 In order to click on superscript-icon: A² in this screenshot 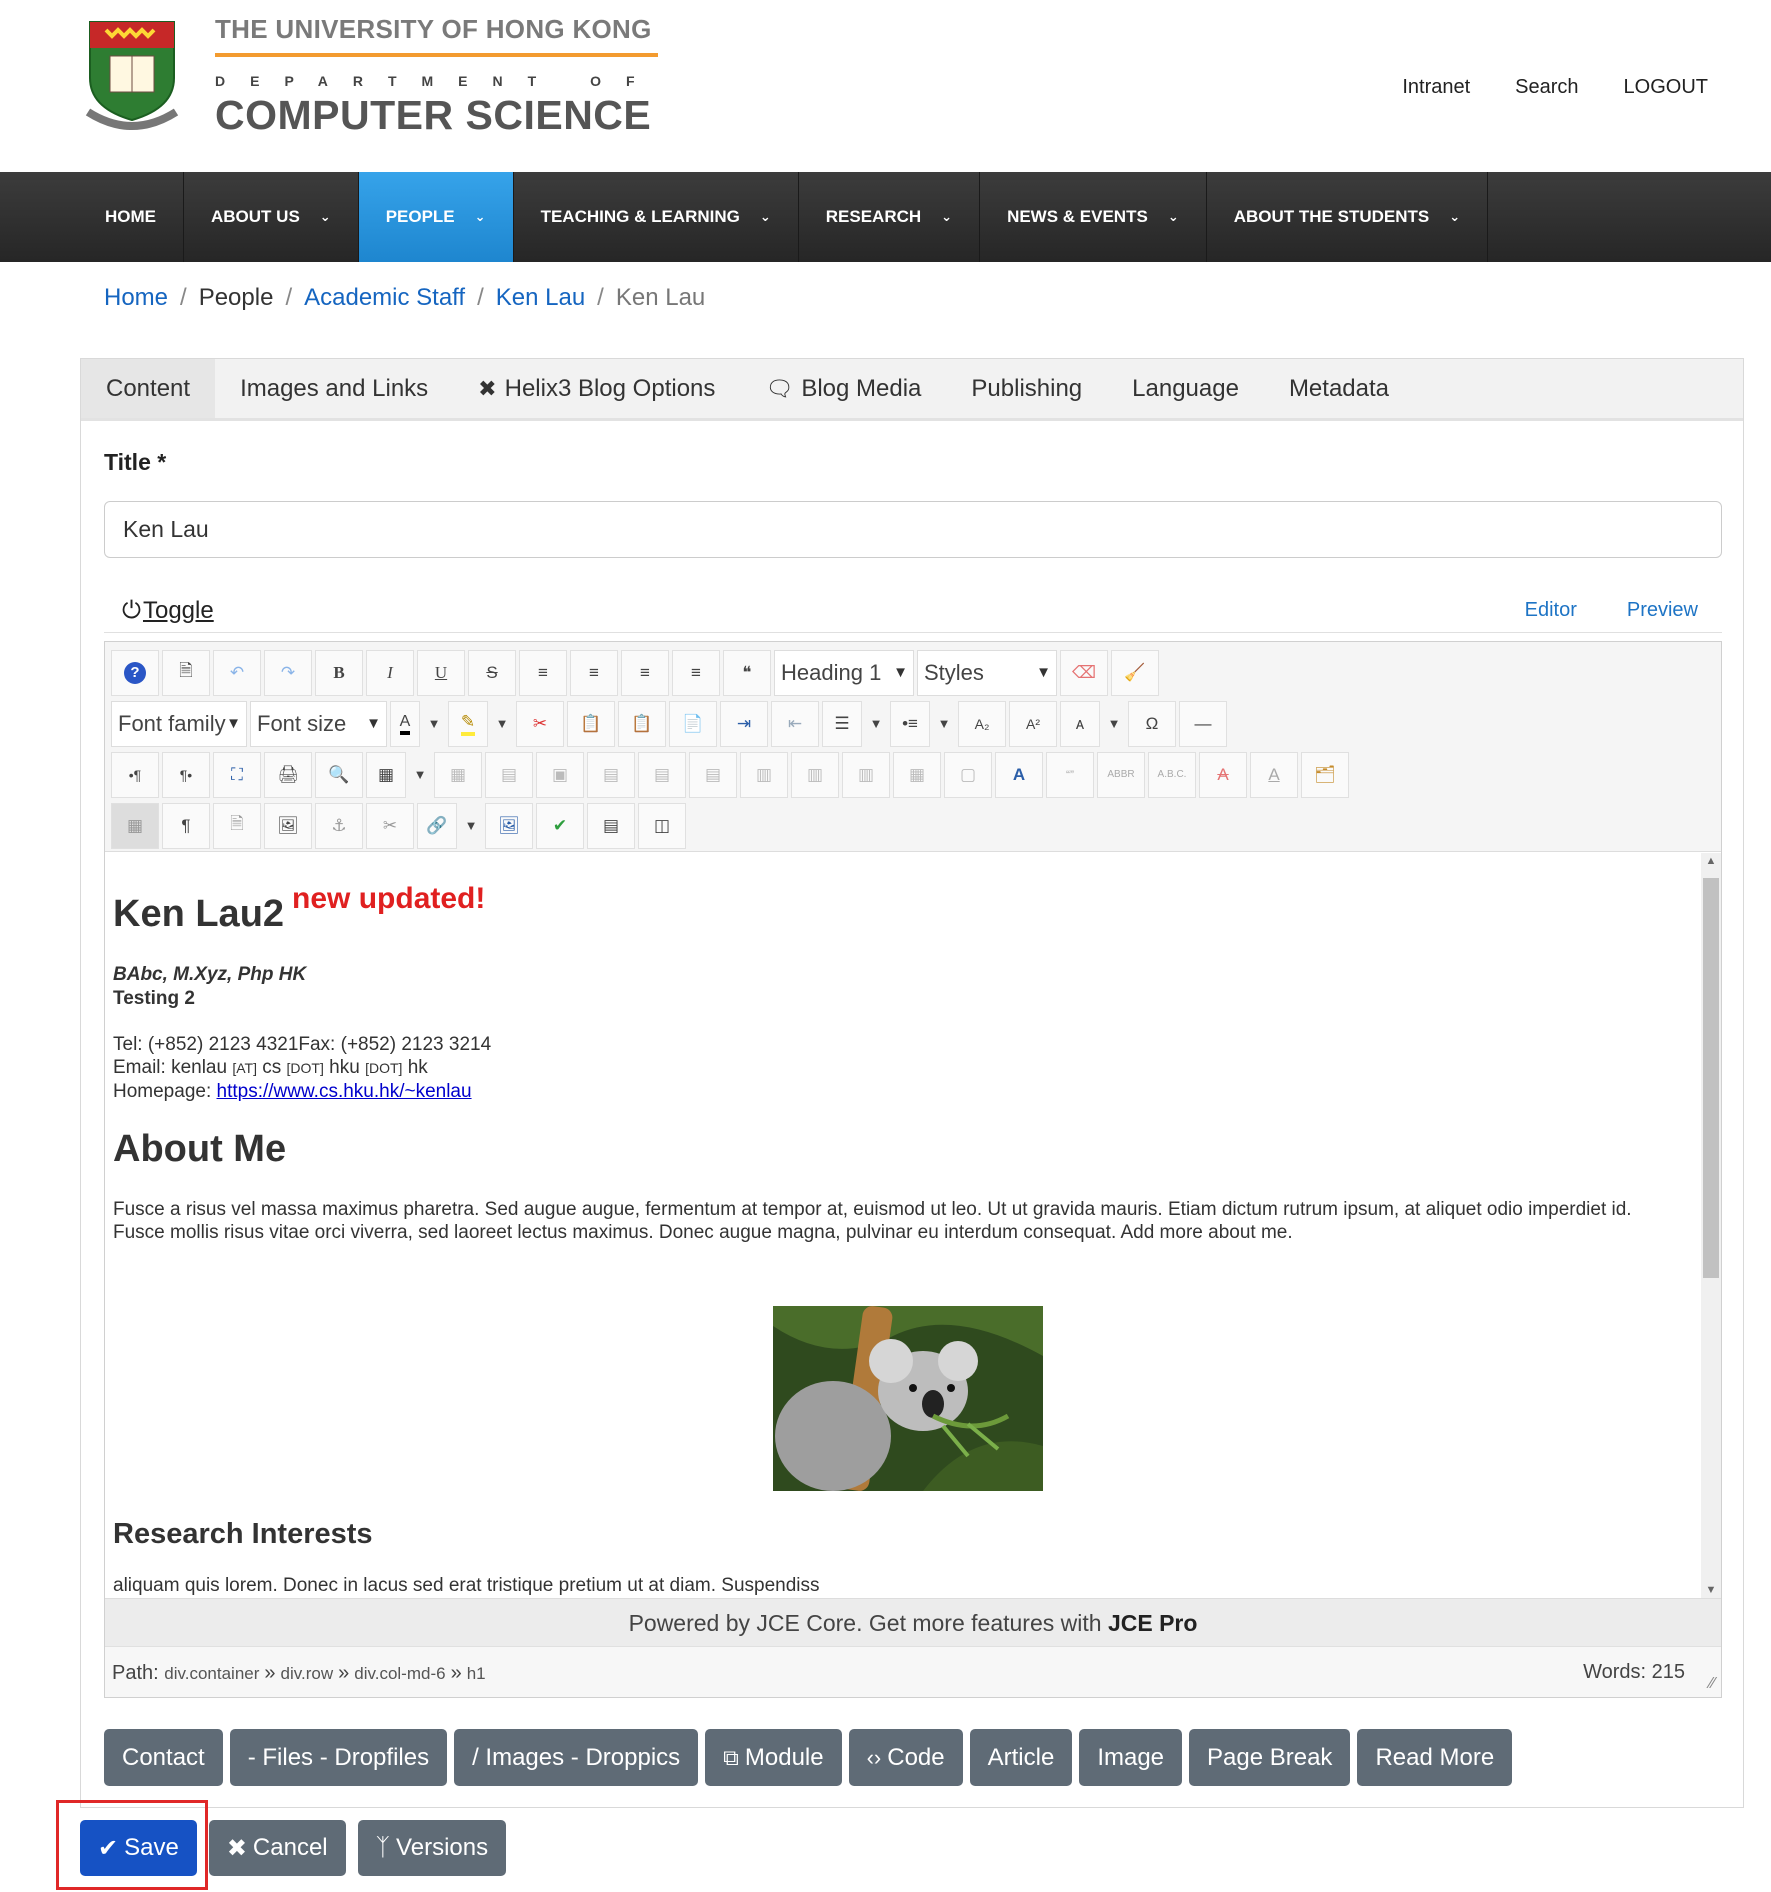, I will do `click(1033, 723)`.